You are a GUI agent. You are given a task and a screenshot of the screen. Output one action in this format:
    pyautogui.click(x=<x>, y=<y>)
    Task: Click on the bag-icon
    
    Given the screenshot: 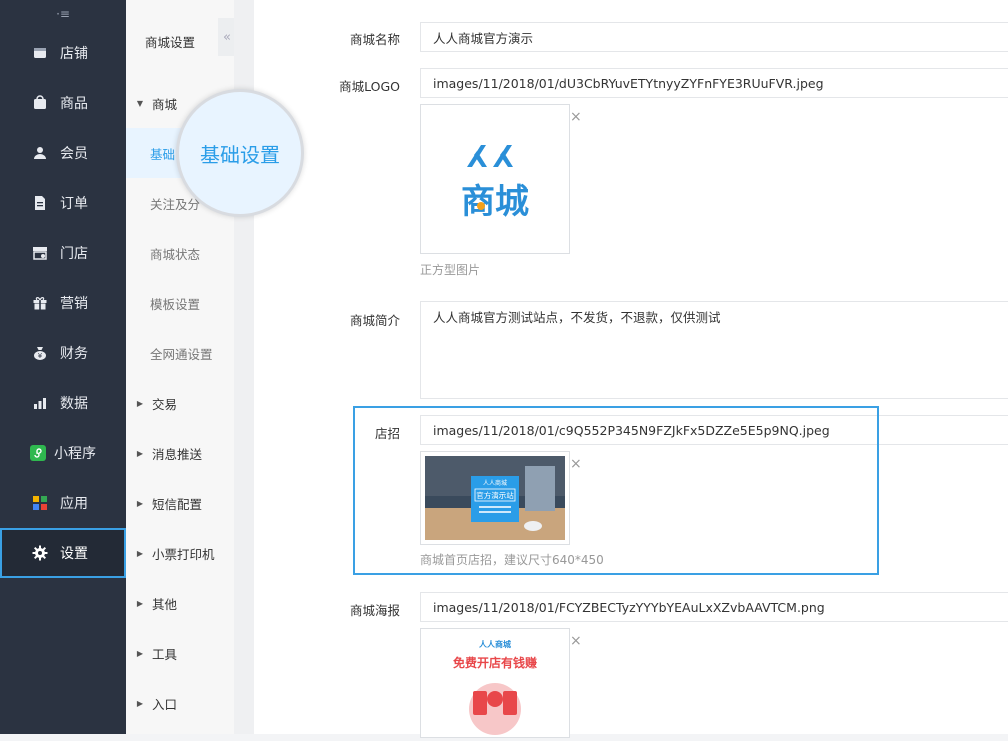 What is the action you would take?
    pyautogui.click(x=40, y=103)
    